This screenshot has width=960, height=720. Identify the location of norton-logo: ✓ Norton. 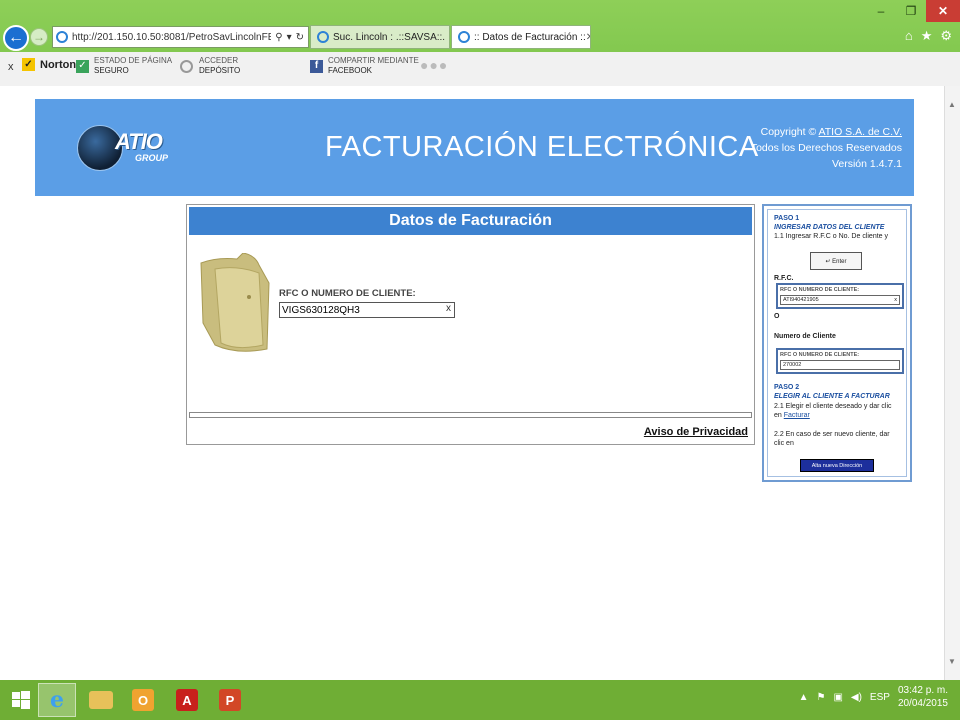
(49, 64).